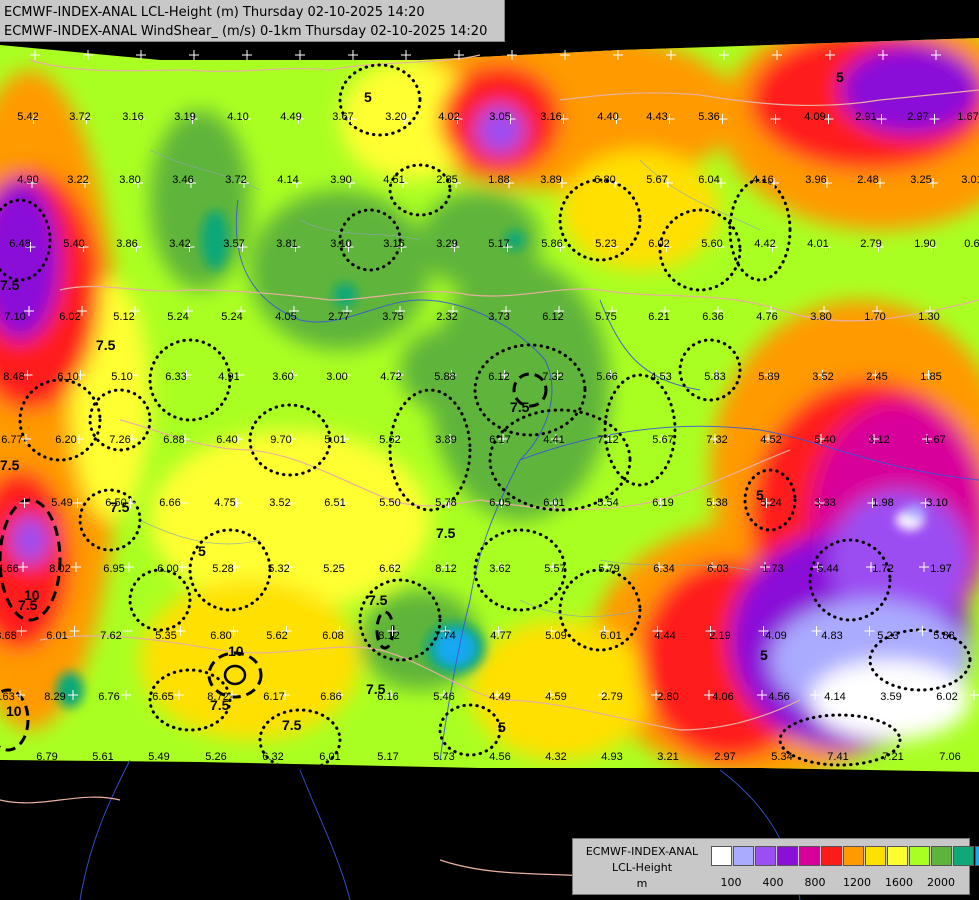  I want to click on grid-value: 2.45, so click(876, 377).